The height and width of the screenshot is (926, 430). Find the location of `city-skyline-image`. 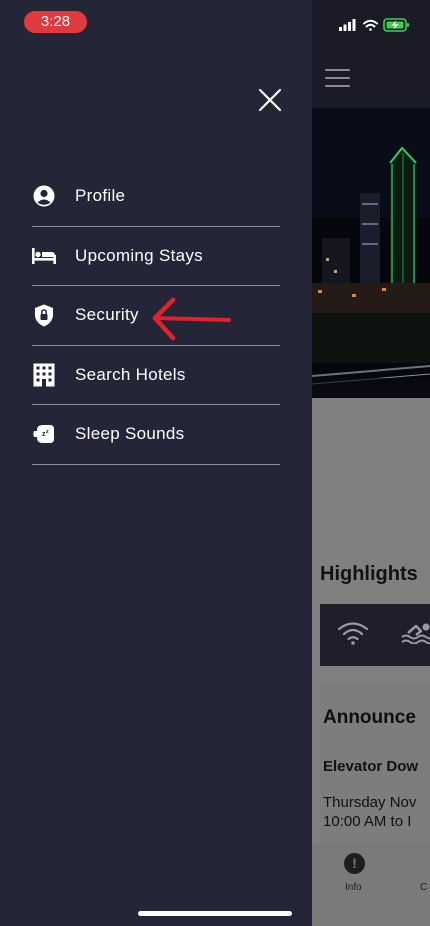

city-skyline-image is located at coordinates (371, 253).